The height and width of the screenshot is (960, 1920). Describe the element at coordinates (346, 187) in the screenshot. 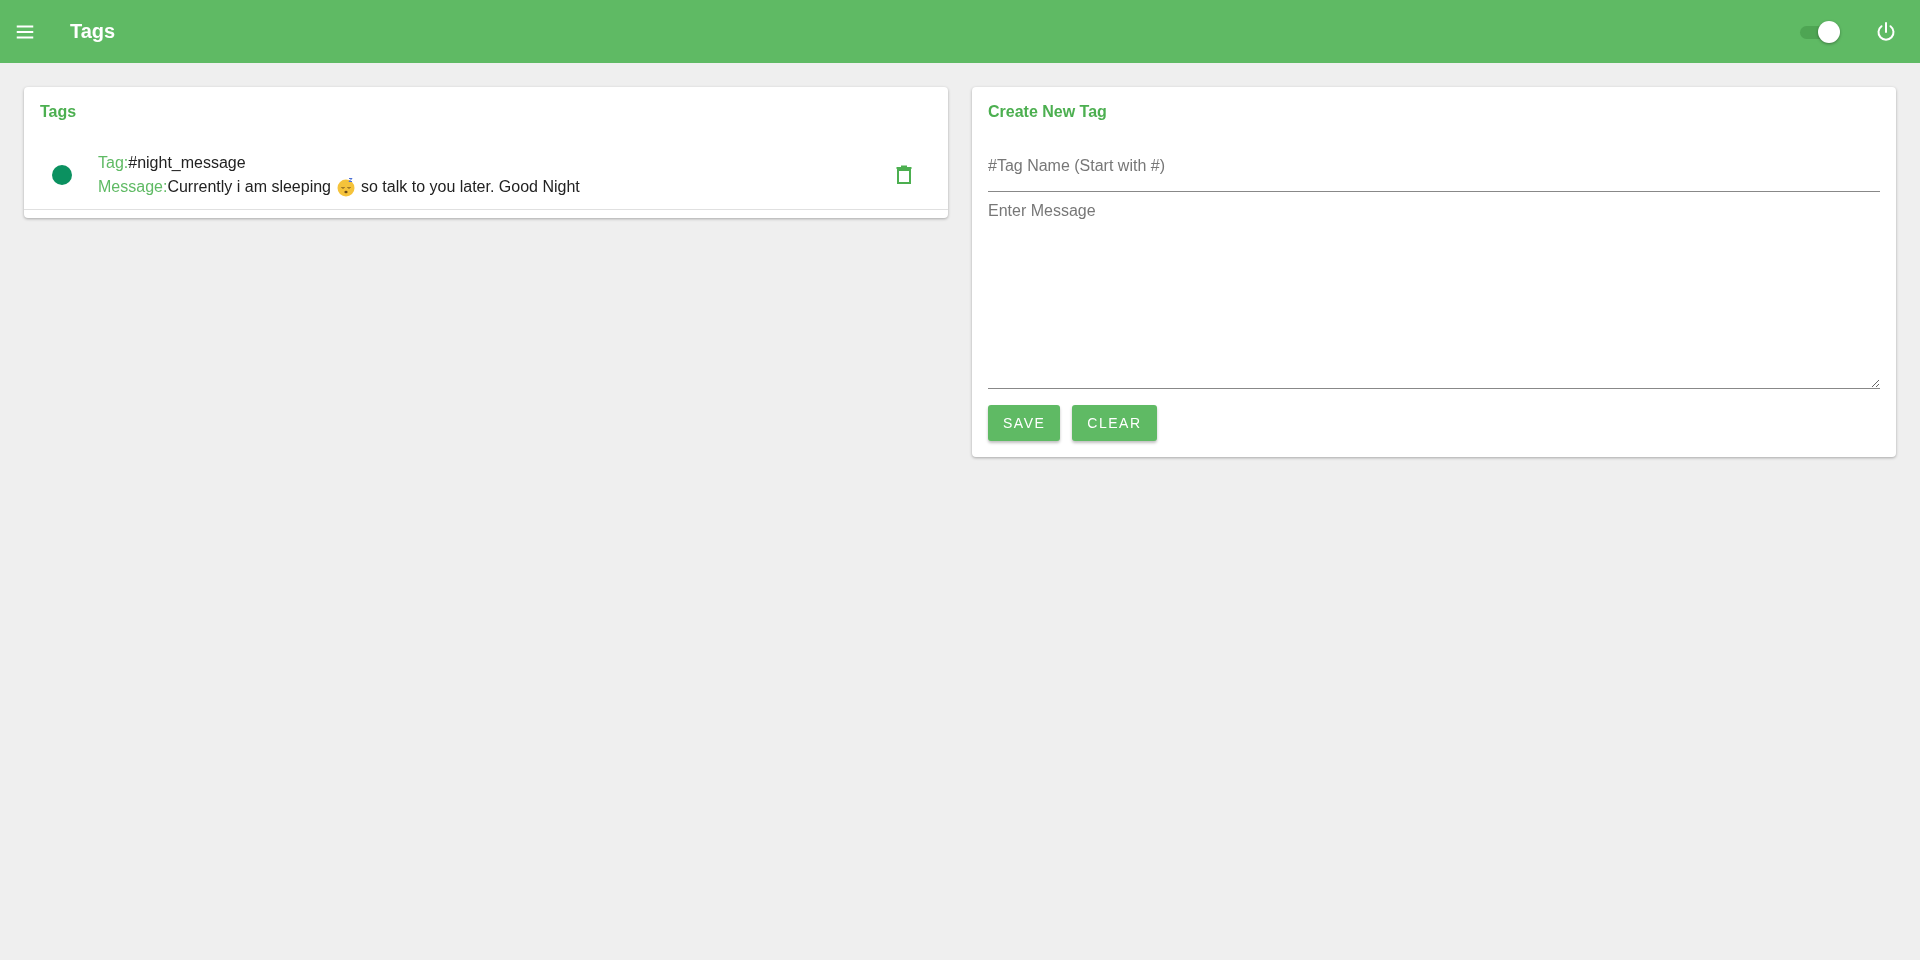

I see `sleeping-face-icon` at that location.